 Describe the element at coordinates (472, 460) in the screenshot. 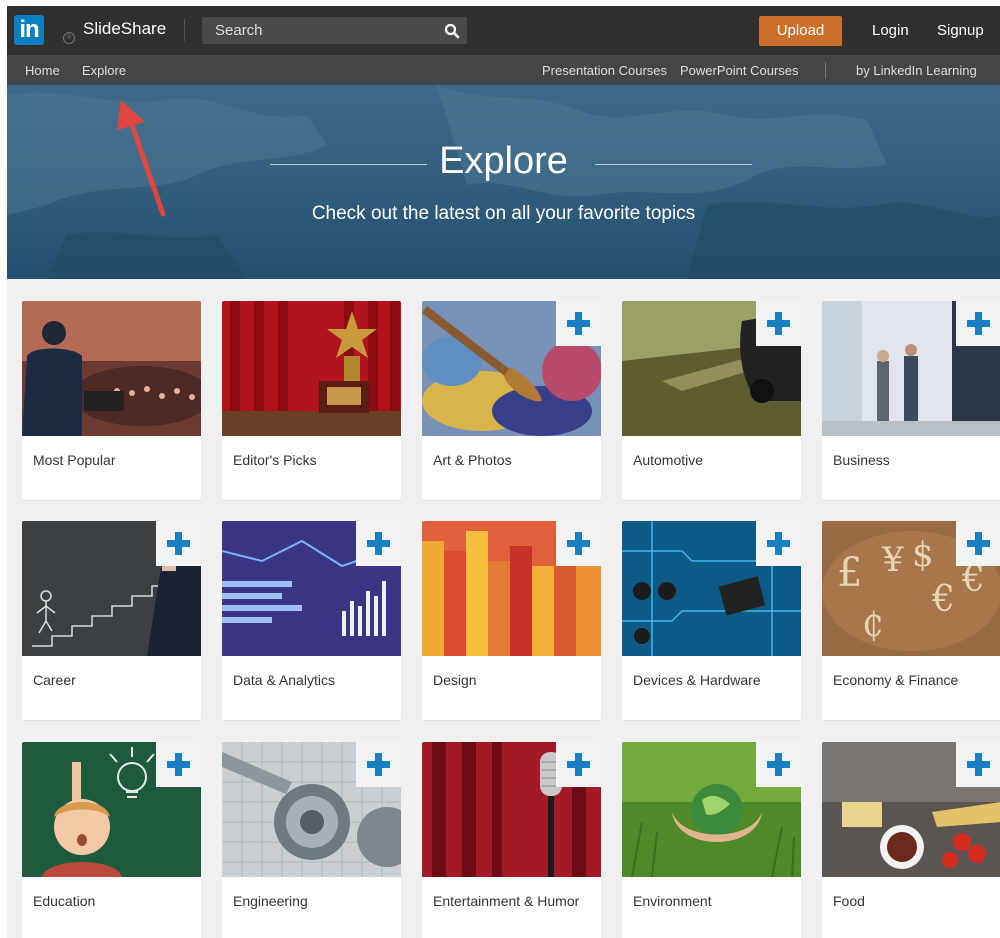

I see `category-label: Art & Photos` at that location.